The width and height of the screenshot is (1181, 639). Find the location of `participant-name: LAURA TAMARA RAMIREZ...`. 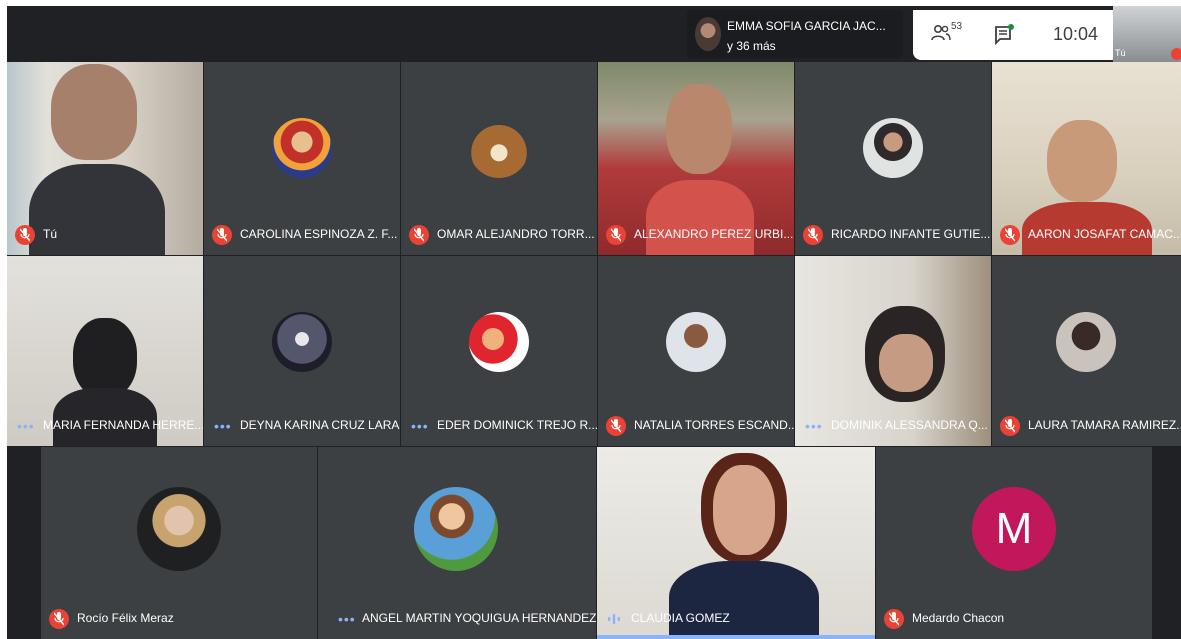

participant-name: LAURA TAMARA RAMIREZ... is located at coordinates (1104, 425).